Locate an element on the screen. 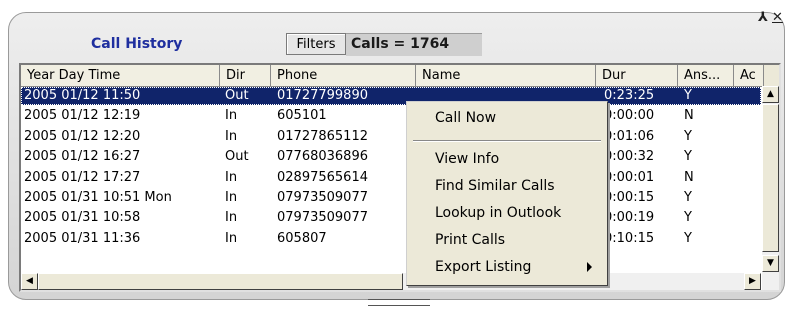 This screenshot has width=795, height=310. table-cell: 2005 01/31 10:51 Mon is located at coordinates (98, 197).